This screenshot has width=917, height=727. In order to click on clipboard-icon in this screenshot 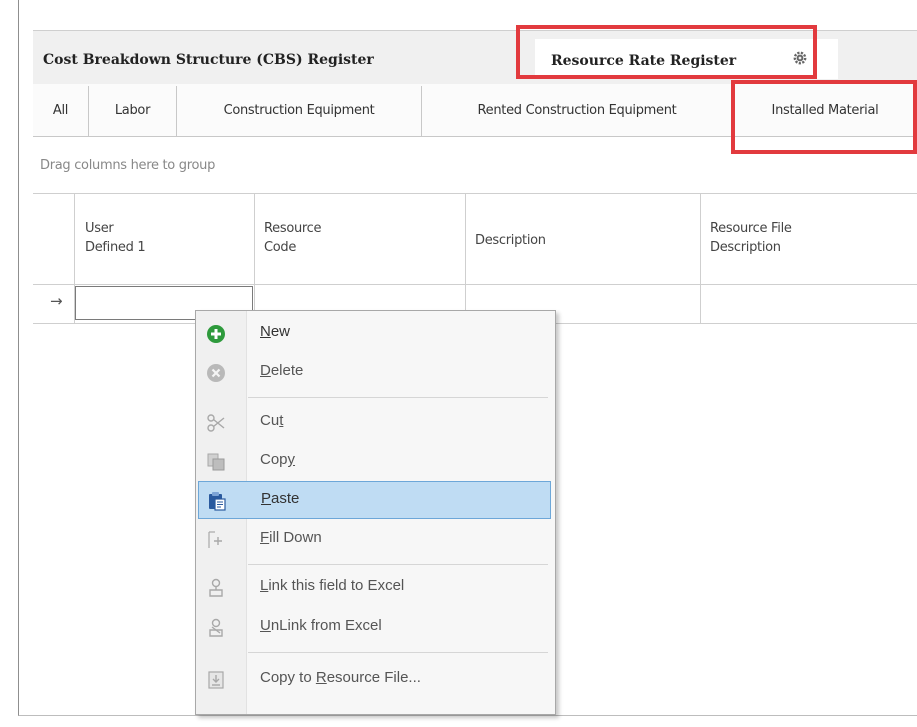, I will do `click(217, 501)`.